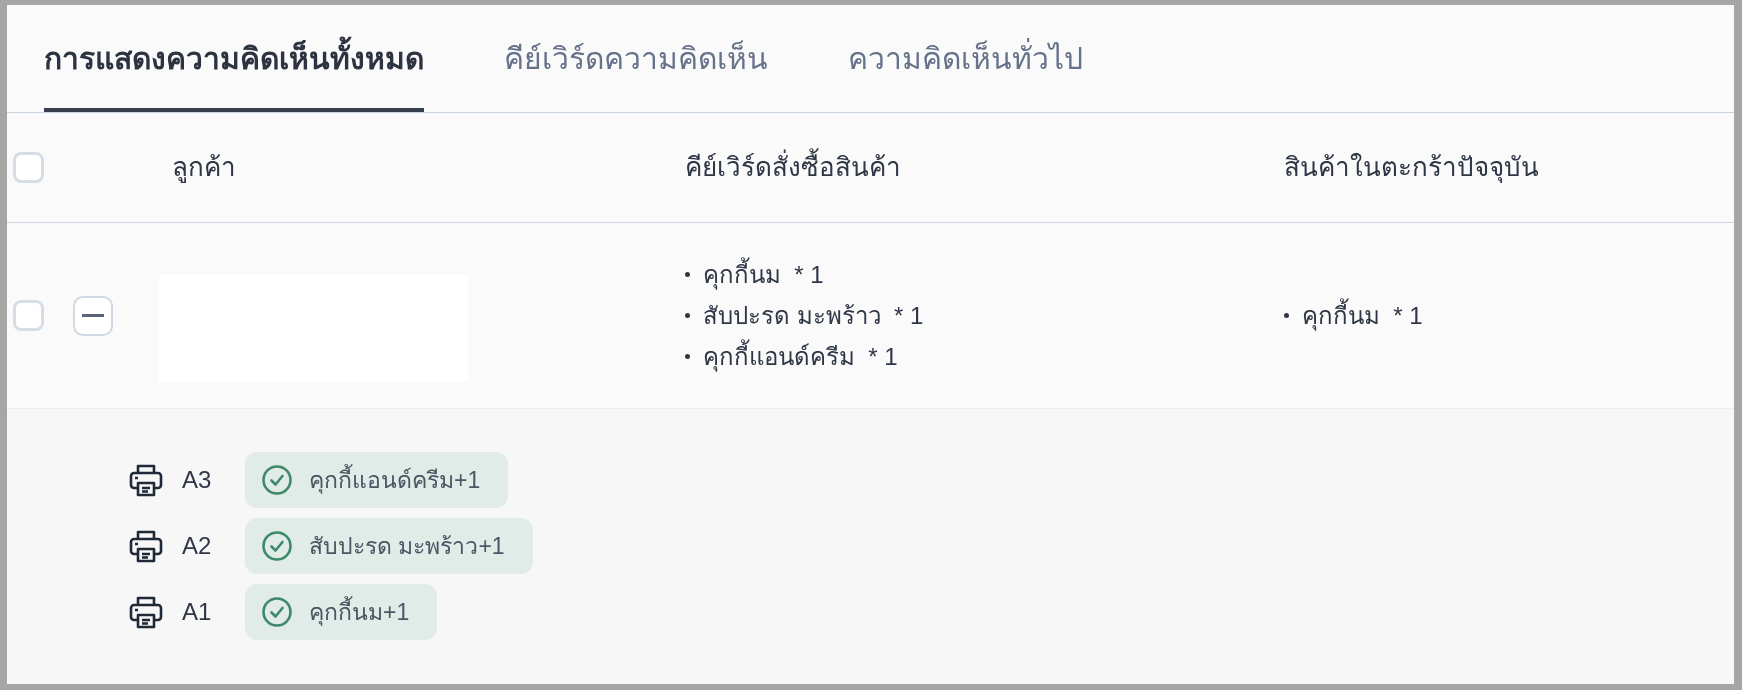 This screenshot has height=690, width=1742. Describe the element at coordinates (359, 611) in the screenshot. I see `item-label: คุกกี้นม+1` at that location.